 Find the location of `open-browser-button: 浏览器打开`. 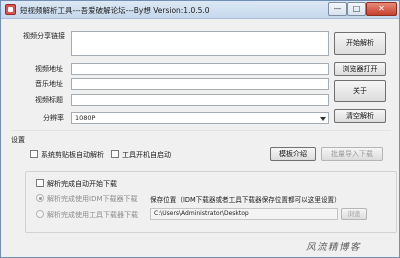

open-browser-button: 浏览器打开 is located at coordinates (360, 69).